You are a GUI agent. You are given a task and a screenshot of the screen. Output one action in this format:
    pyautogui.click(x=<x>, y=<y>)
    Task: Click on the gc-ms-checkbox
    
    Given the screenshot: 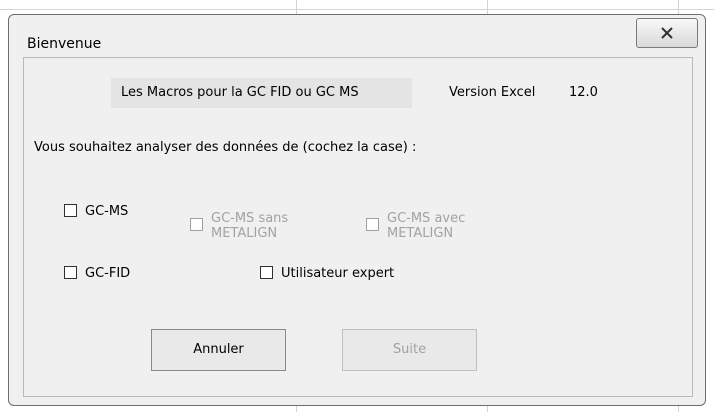 What is the action you would take?
    pyautogui.click(x=70, y=210)
    